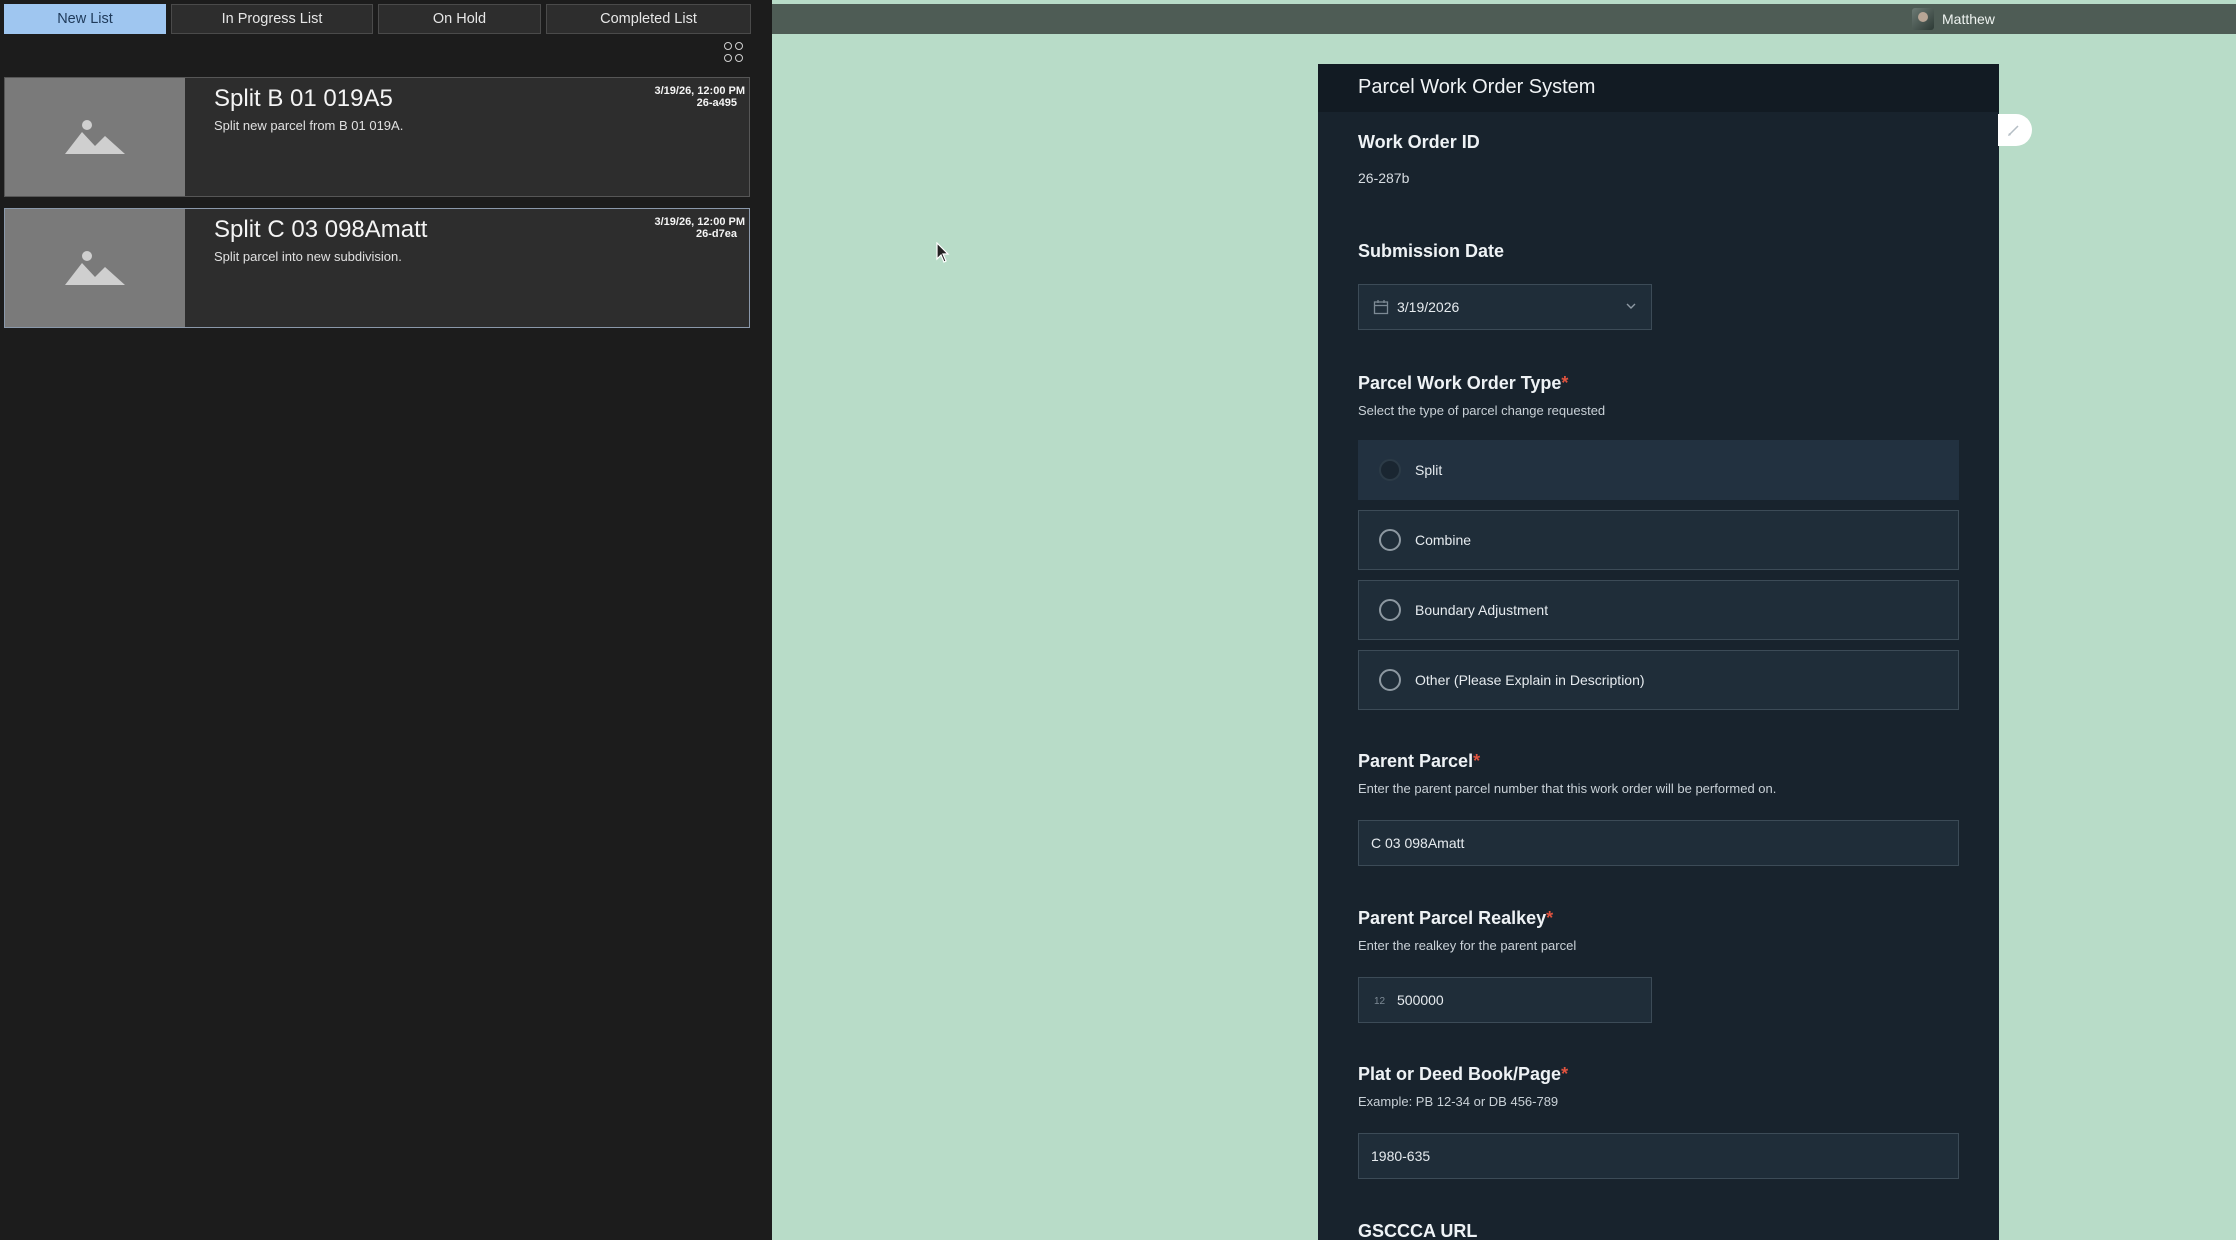 The height and width of the screenshot is (1240, 2236). What do you see at coordinates (1467, 945) in the screenshot?
I see `realkey-hint: Enter the realkey for the parent parcel` at bounding box center [1467, 945].